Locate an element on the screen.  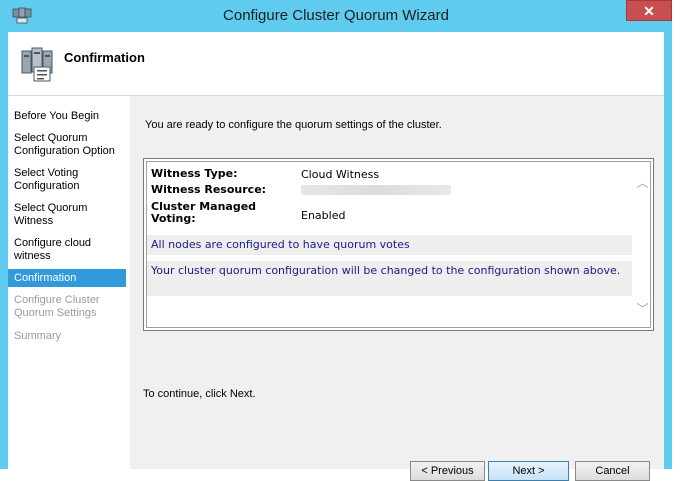
window-title: Configure Cluster Quorum Wizard is located at coordinates (336, 15).